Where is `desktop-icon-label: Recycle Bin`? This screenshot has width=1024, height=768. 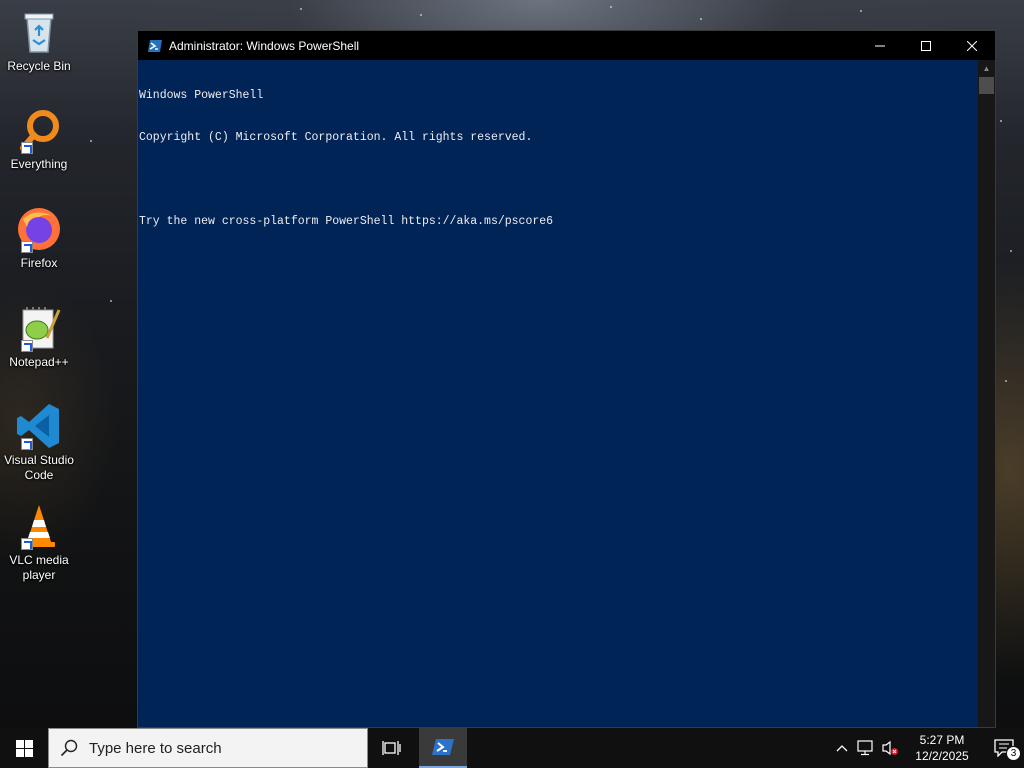 desktop-icon-label: Recycle Bin is located at coordinates (39, 66).